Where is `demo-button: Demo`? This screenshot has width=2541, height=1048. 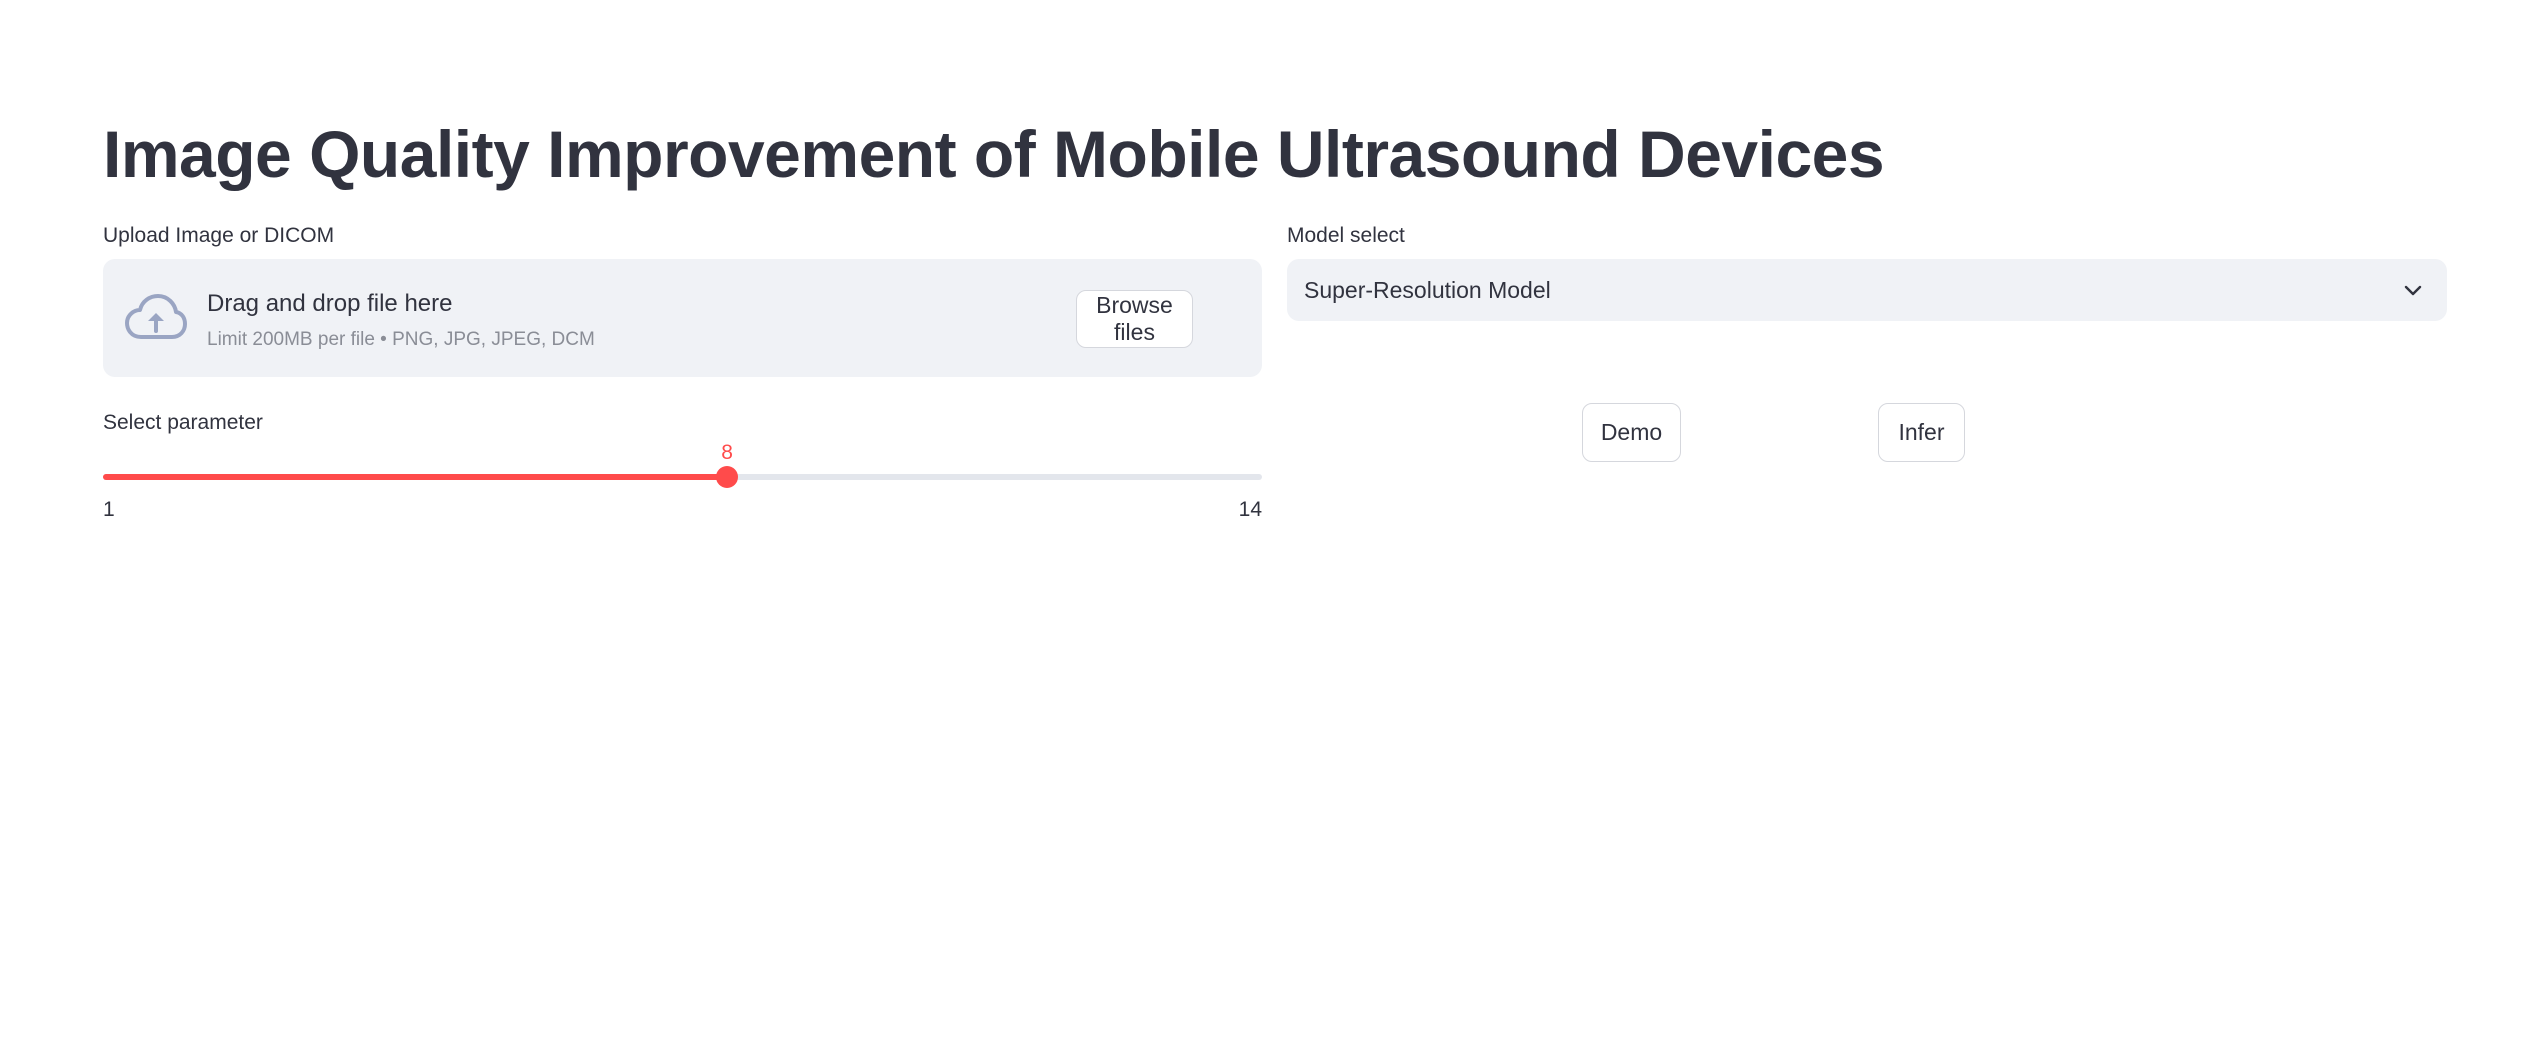
demo-button: Demo is located at coordinates (1631, 432).